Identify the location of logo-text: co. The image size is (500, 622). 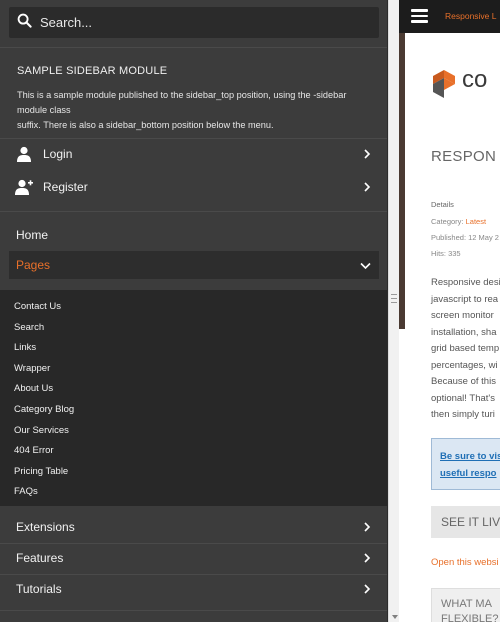
(474, 80).